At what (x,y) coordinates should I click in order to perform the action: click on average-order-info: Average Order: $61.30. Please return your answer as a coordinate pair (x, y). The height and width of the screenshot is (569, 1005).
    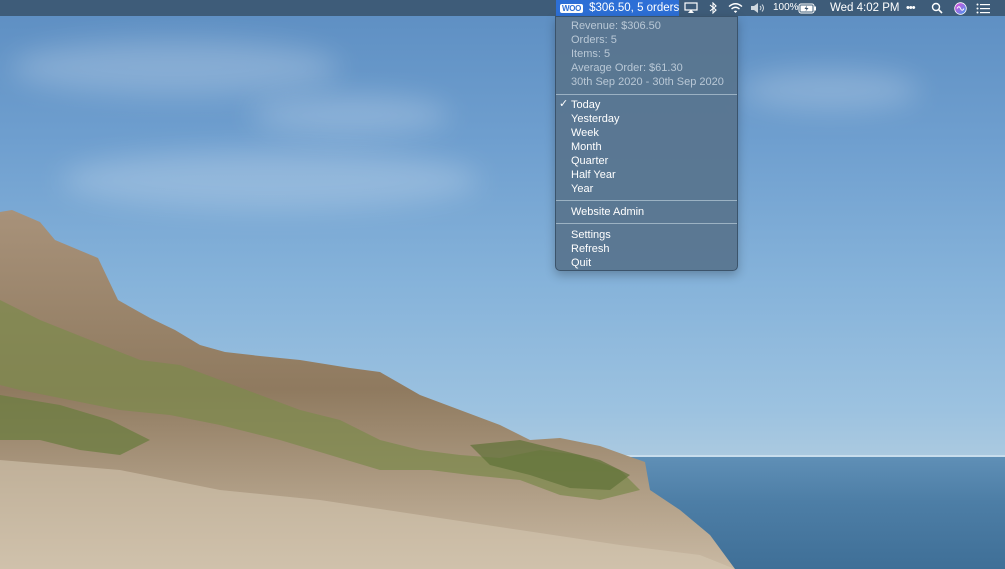
    Looking at the image, I should click on (627, 68).